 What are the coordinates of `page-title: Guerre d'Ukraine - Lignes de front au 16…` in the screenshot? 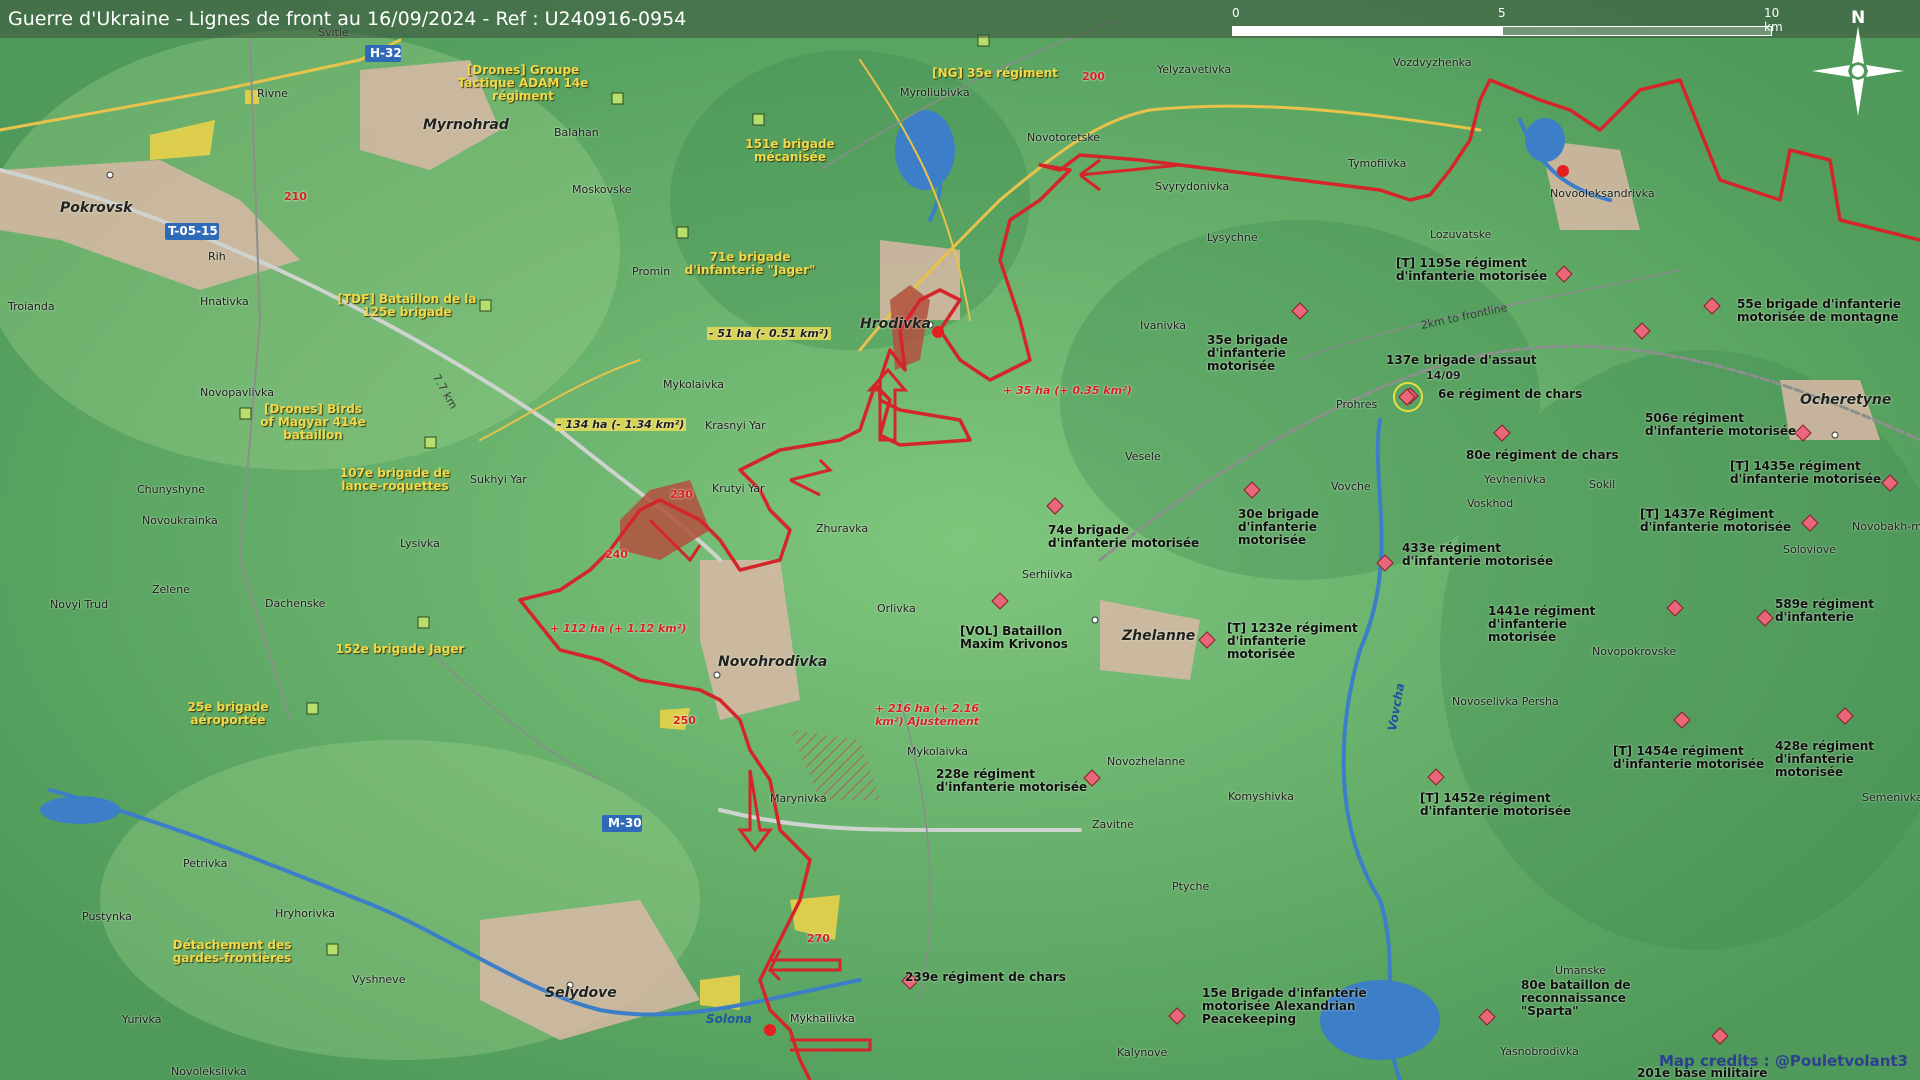 It's located at (347, 19).